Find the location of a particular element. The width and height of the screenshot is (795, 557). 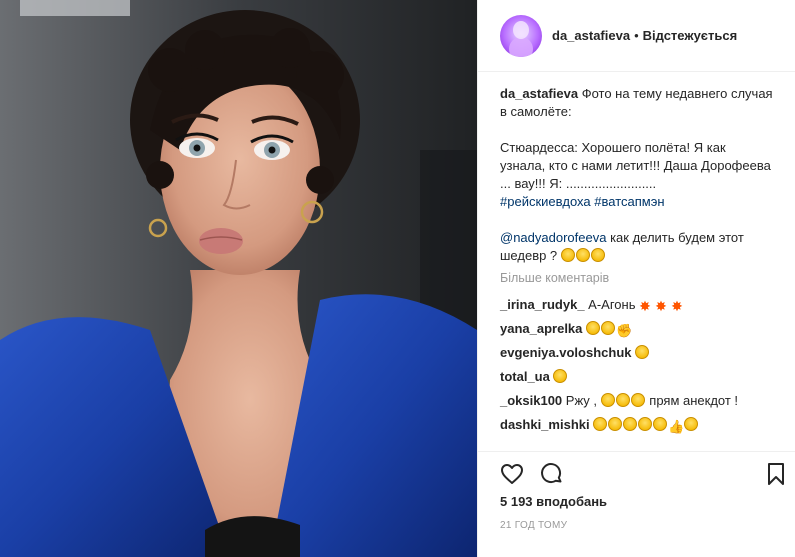

comment-row: _irina_rudyk_ А-Агонь ✸ ✸ ✸ is located at coordinates (637, 305).